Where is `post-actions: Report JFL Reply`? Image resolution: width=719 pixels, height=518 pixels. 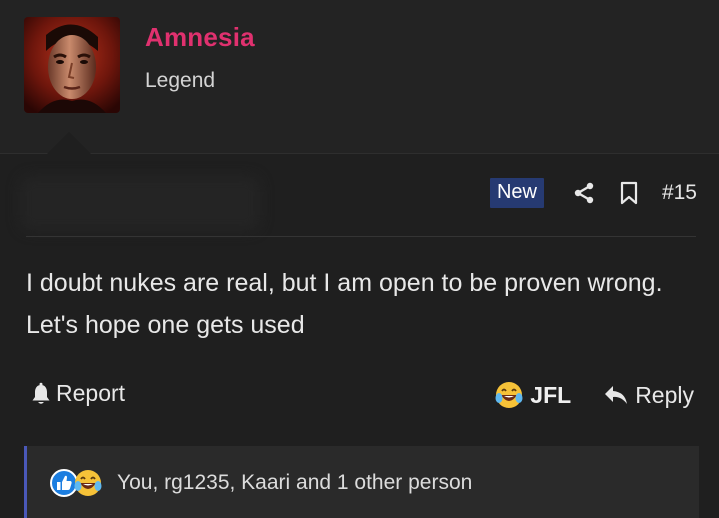 post-actions: Report JFL Reply is located at coordinates (361, 396).